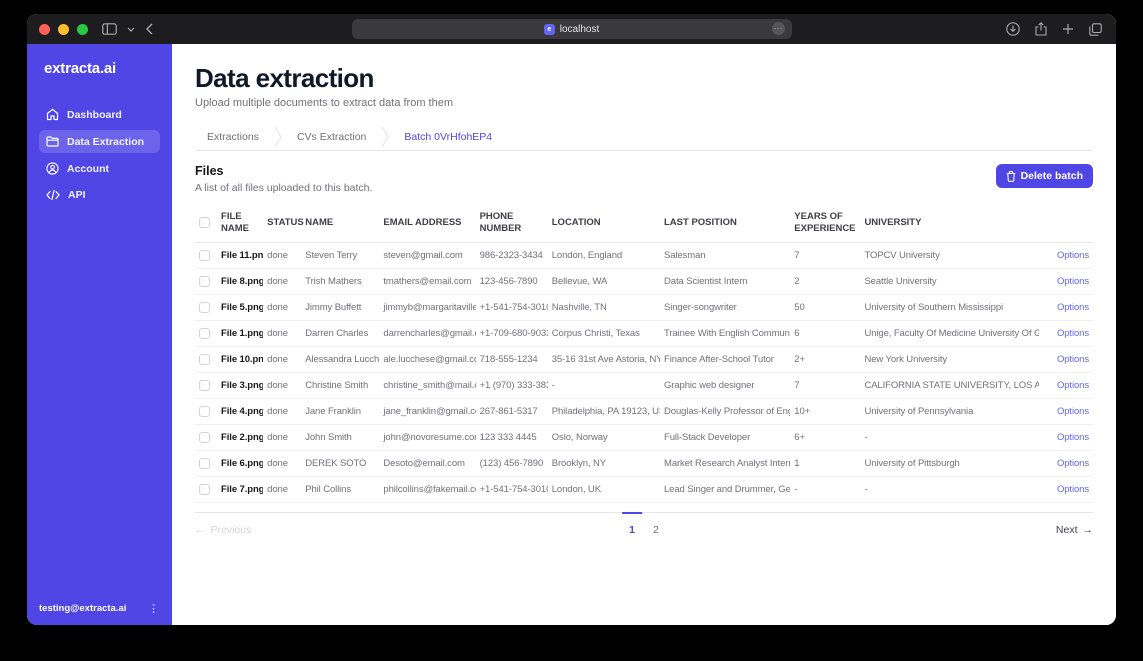 This screenshot has height=661, width=1143. I want to click on cell-email: jane_franklin@gmail.com, so click(427, 411).